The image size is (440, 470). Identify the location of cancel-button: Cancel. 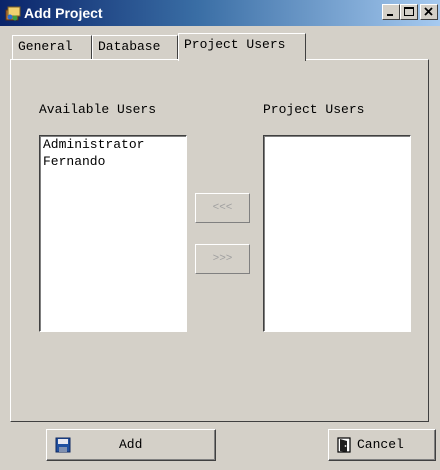
(382, 445).